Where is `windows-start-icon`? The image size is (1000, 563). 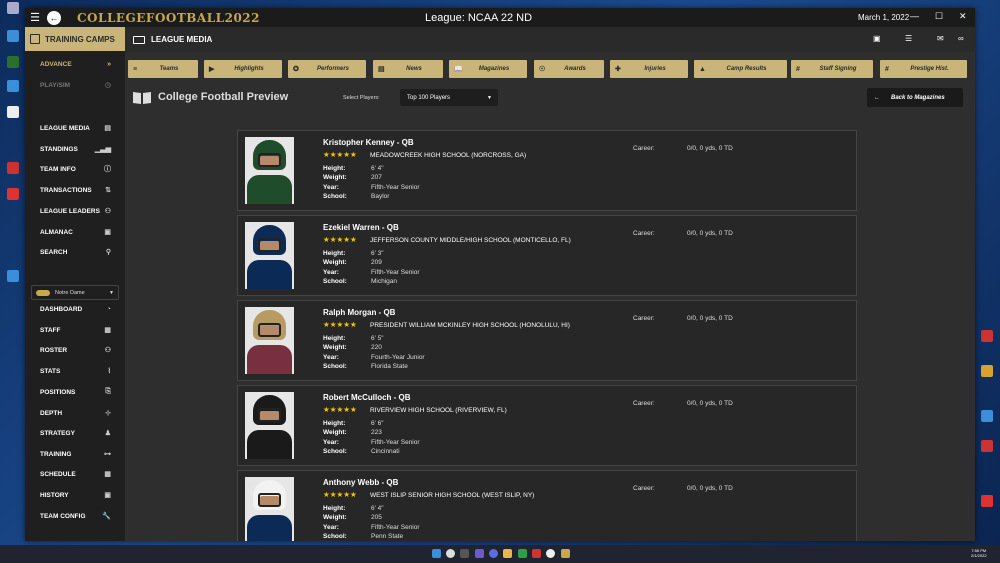
windows-start-icon is located at coordinates (436, 553).